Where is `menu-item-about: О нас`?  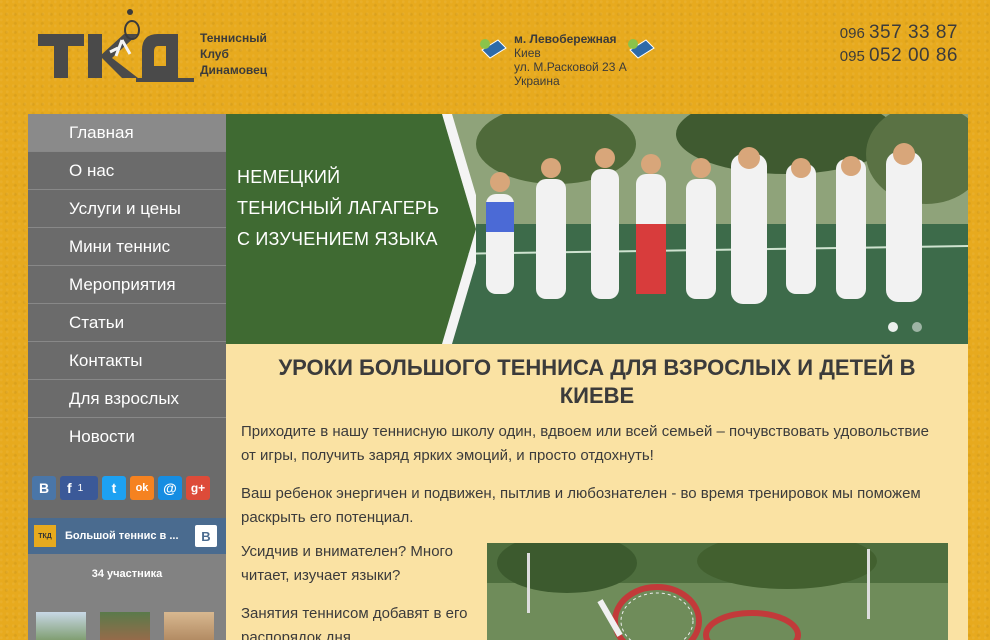
menu-item-about: О нас is located at coordinates (127, 171).